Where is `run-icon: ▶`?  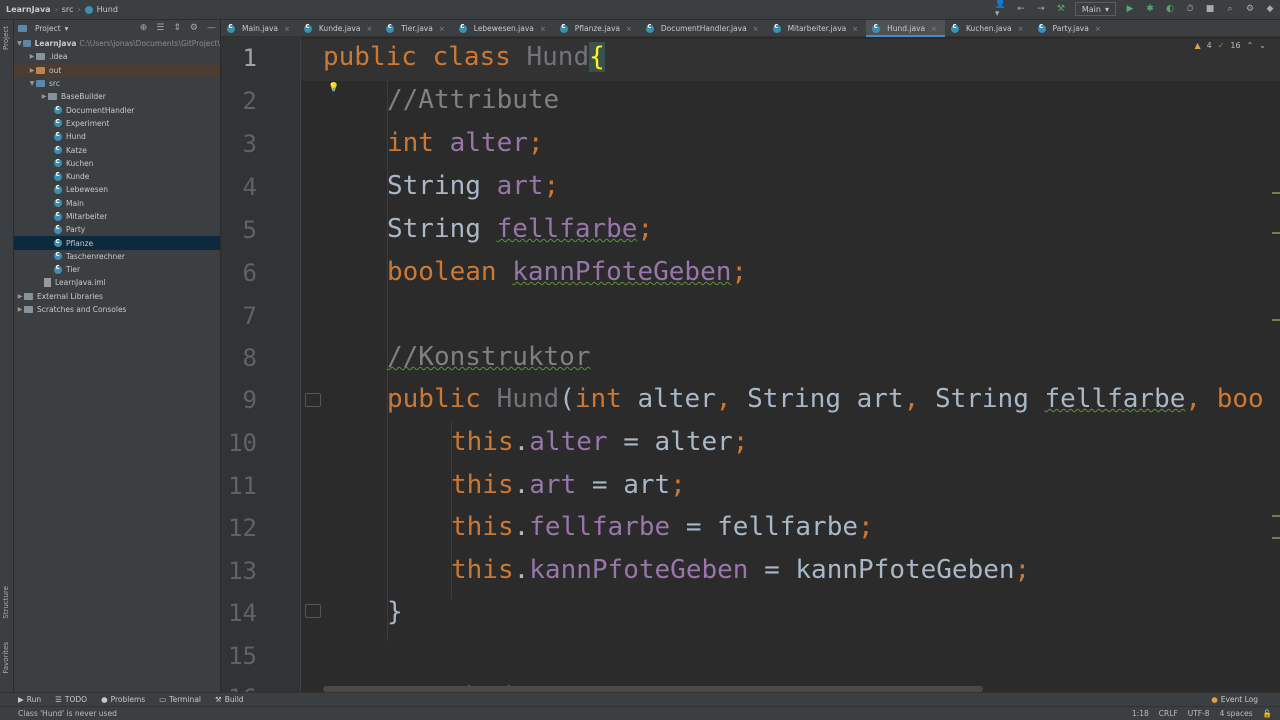
run-icon: ▶ is located at coordinates (1130, 9).